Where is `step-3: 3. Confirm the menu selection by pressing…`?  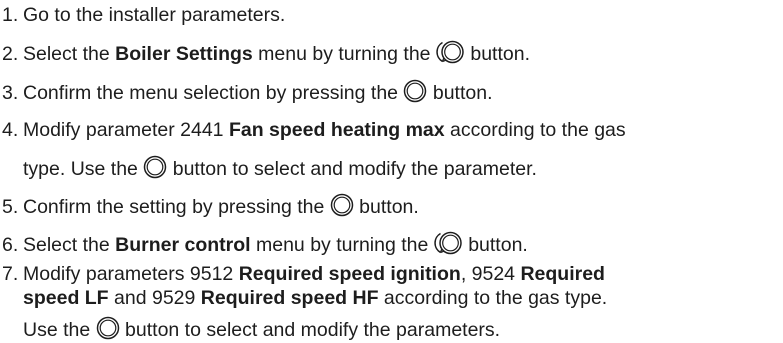
step-3: 3. Confirm the menu selection by pressing… is located at coordinates (247, 92).